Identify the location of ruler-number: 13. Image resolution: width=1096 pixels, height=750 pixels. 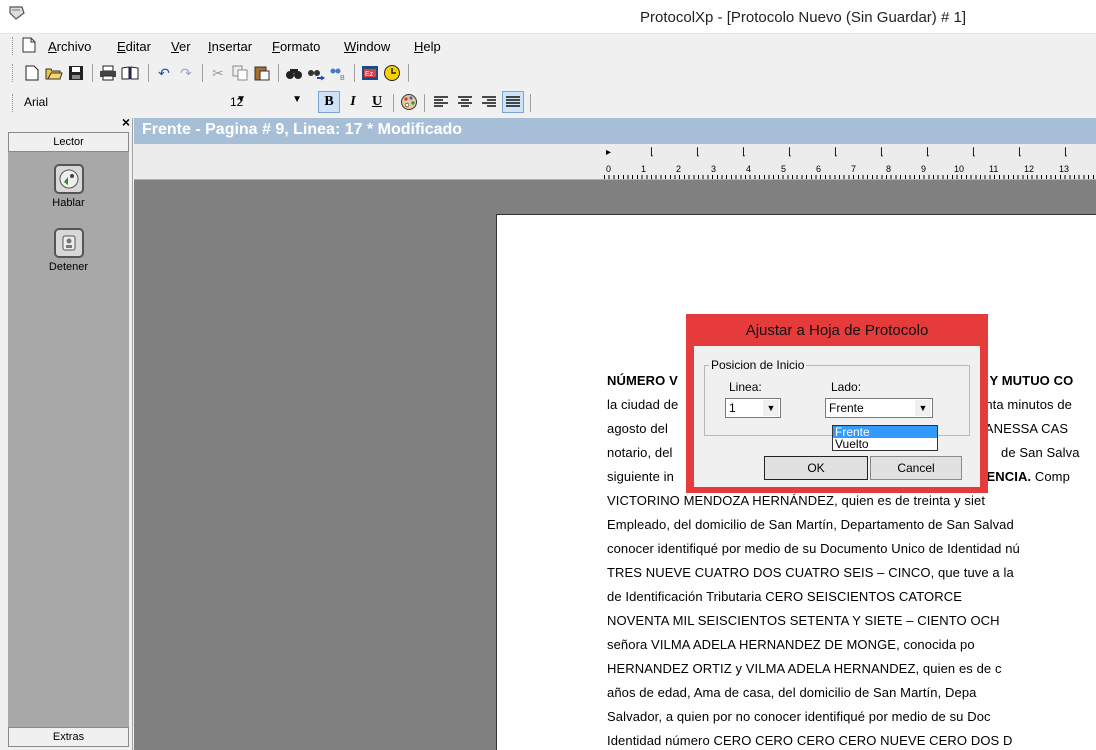
(1064, 169).